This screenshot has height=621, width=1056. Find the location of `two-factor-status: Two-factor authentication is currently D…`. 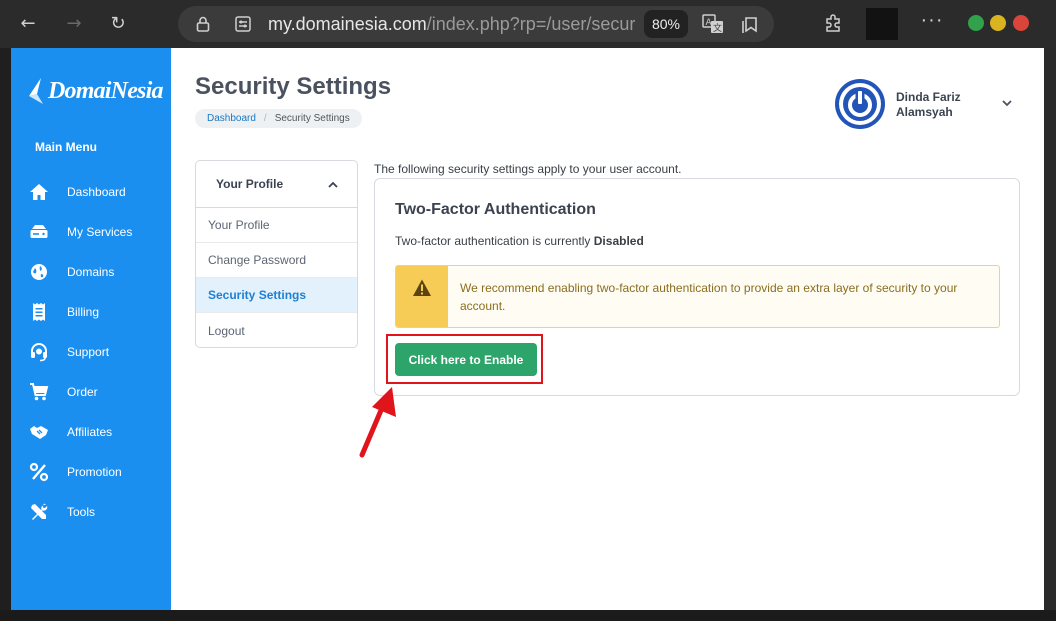

two-factor-status: Two-factor authentication is currently D… is located at coordinates (519, 241).